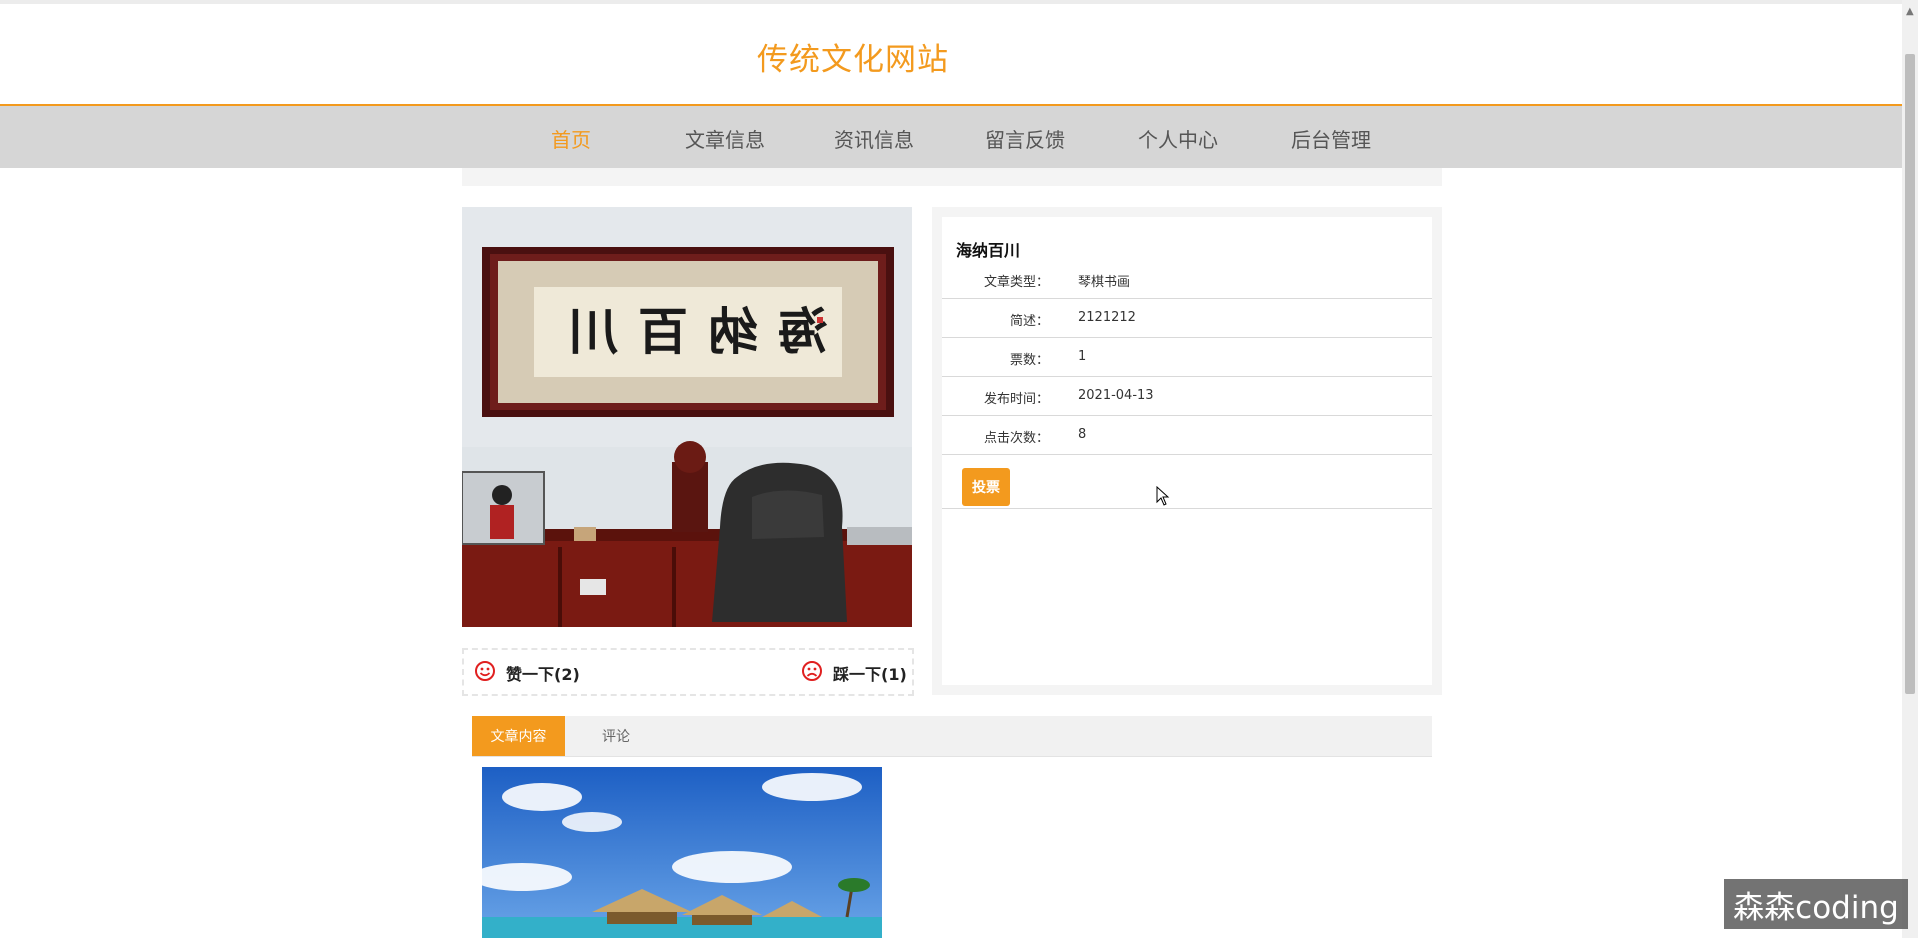 This screenshot has width=1918, height=938. Describe the element at coordinates (1187, 483) in the screenshot. I see `vote-row` at that location.